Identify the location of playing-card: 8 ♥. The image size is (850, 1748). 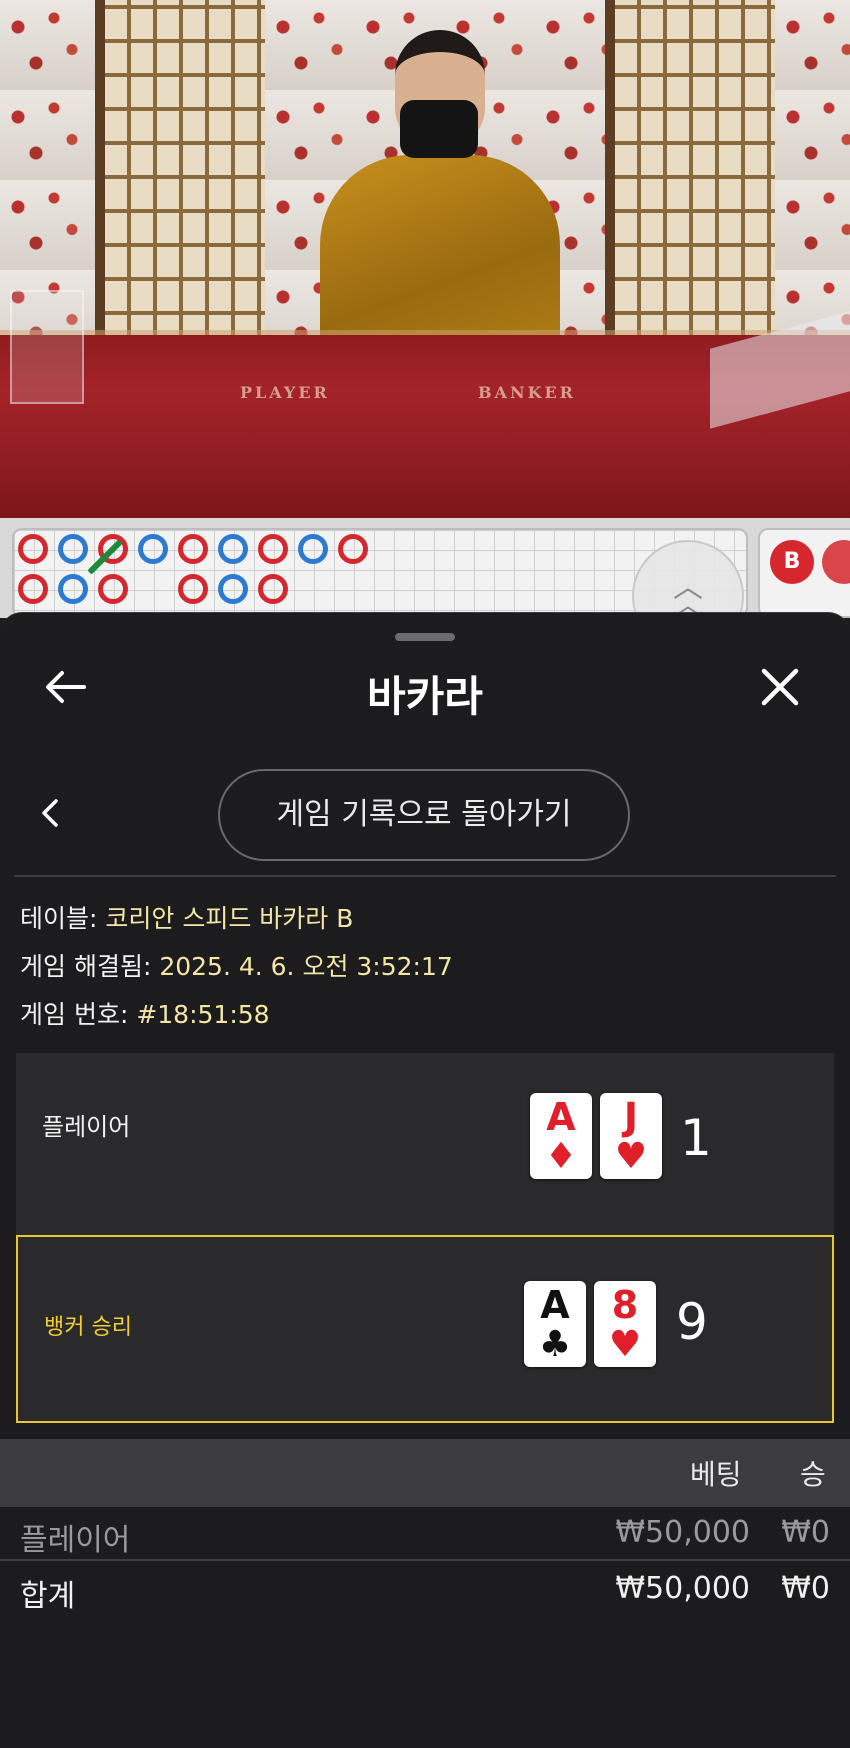
(625, 1324).